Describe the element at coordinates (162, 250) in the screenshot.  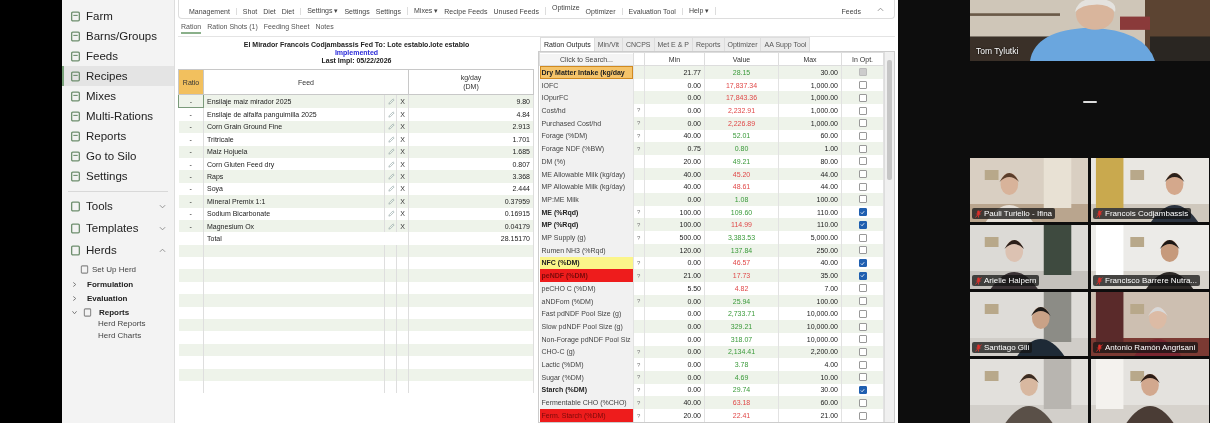
I see `chevron-up-icon` at that location.